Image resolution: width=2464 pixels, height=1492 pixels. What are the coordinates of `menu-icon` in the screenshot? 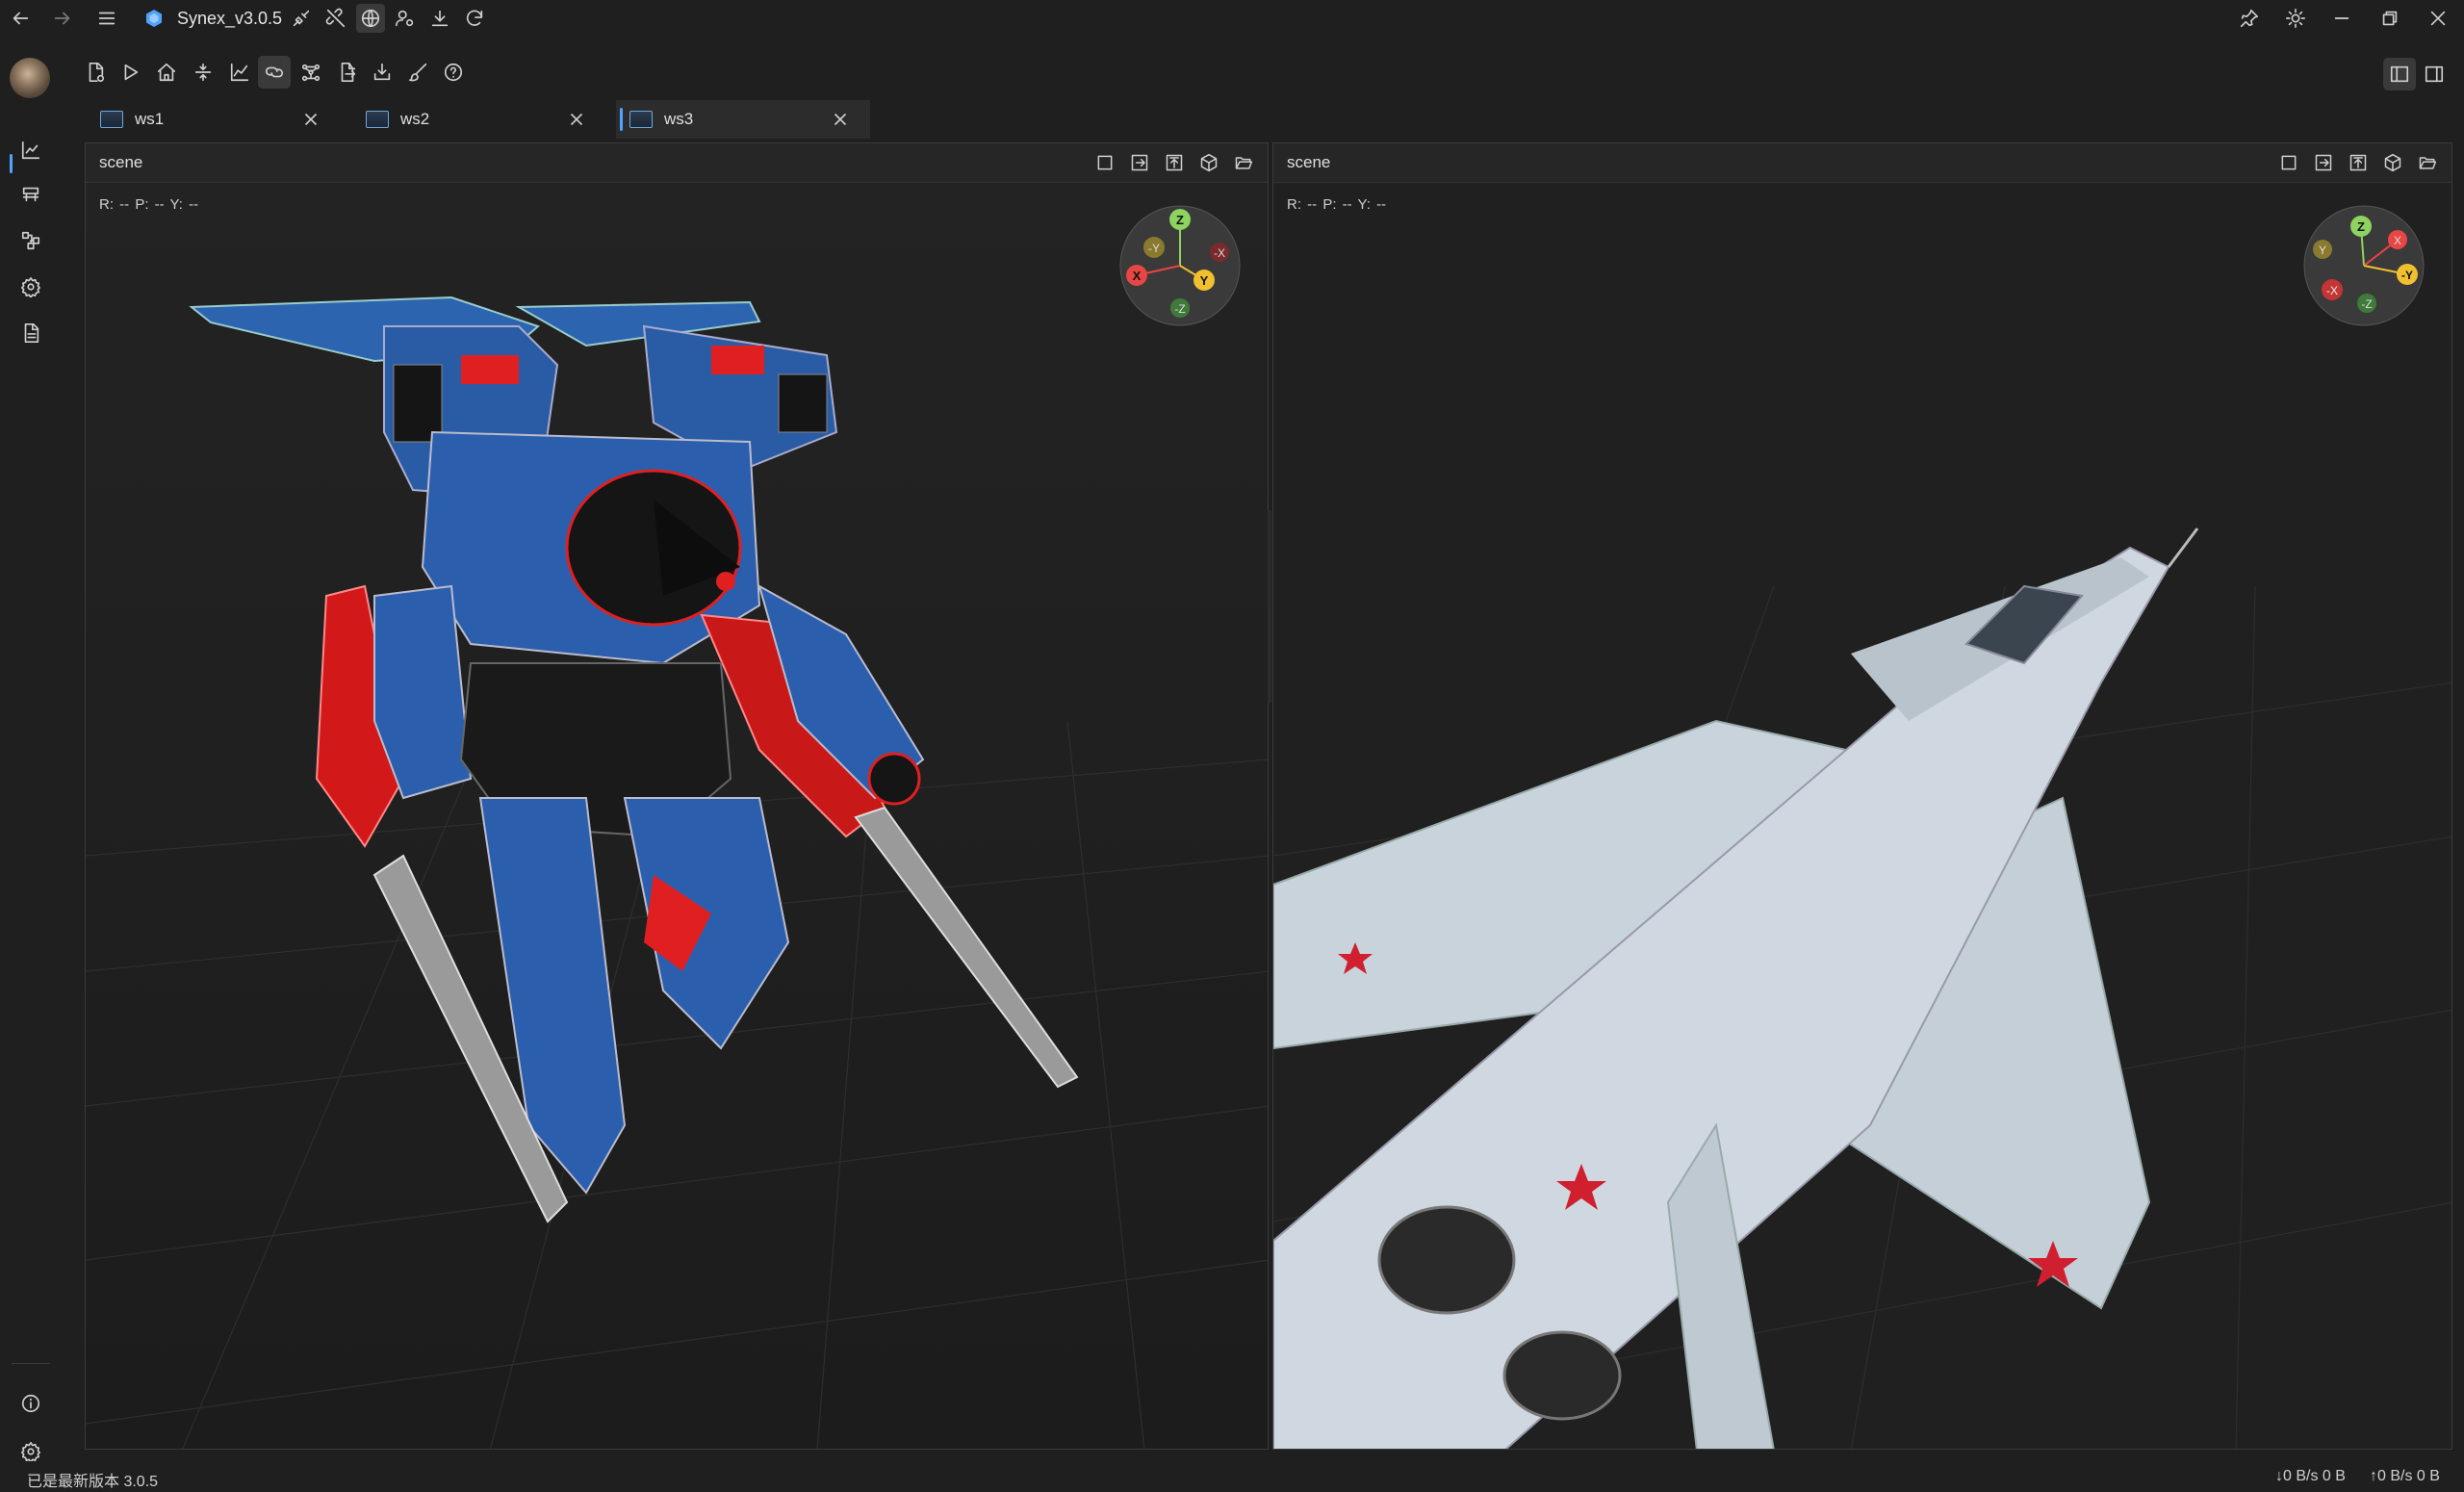 It's located at (106, 18).